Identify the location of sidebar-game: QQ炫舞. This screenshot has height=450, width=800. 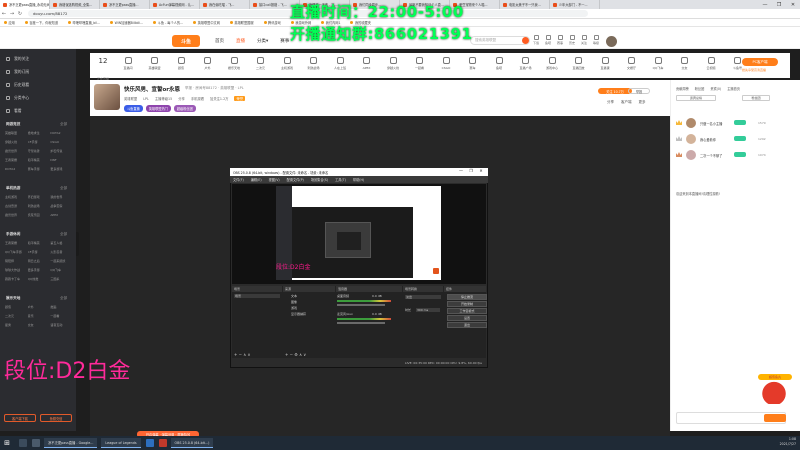
(39, 279).